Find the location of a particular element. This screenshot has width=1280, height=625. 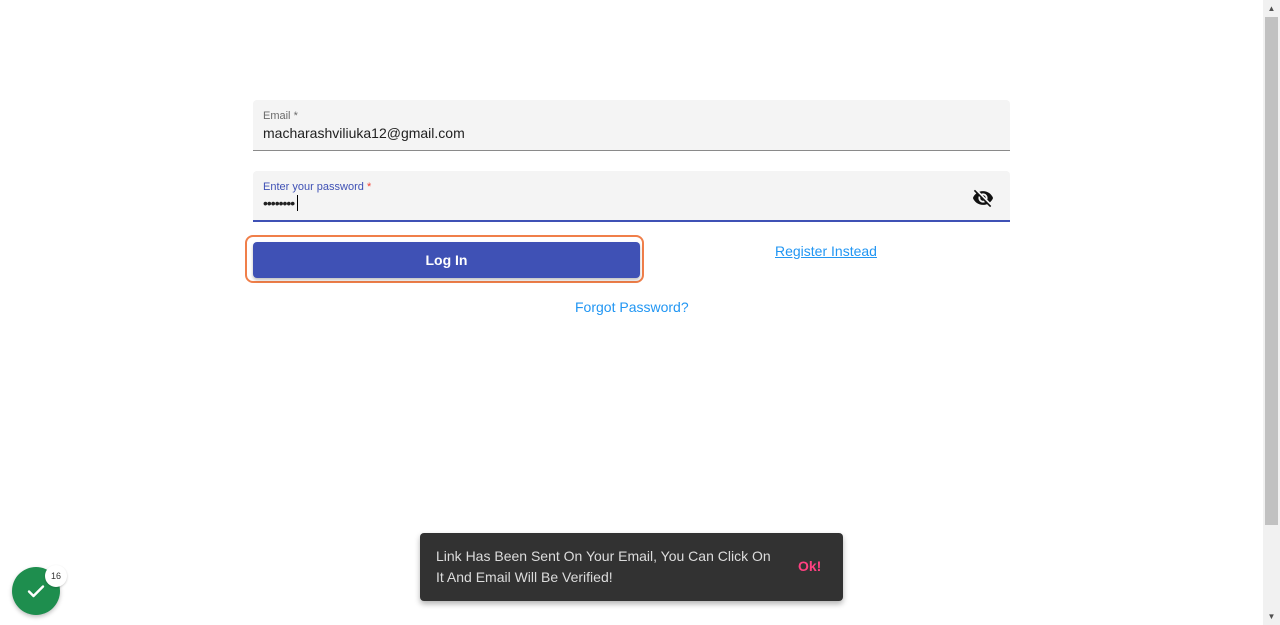

scrollbar: ▲ ▼ is located at coordinates (1271, 312).